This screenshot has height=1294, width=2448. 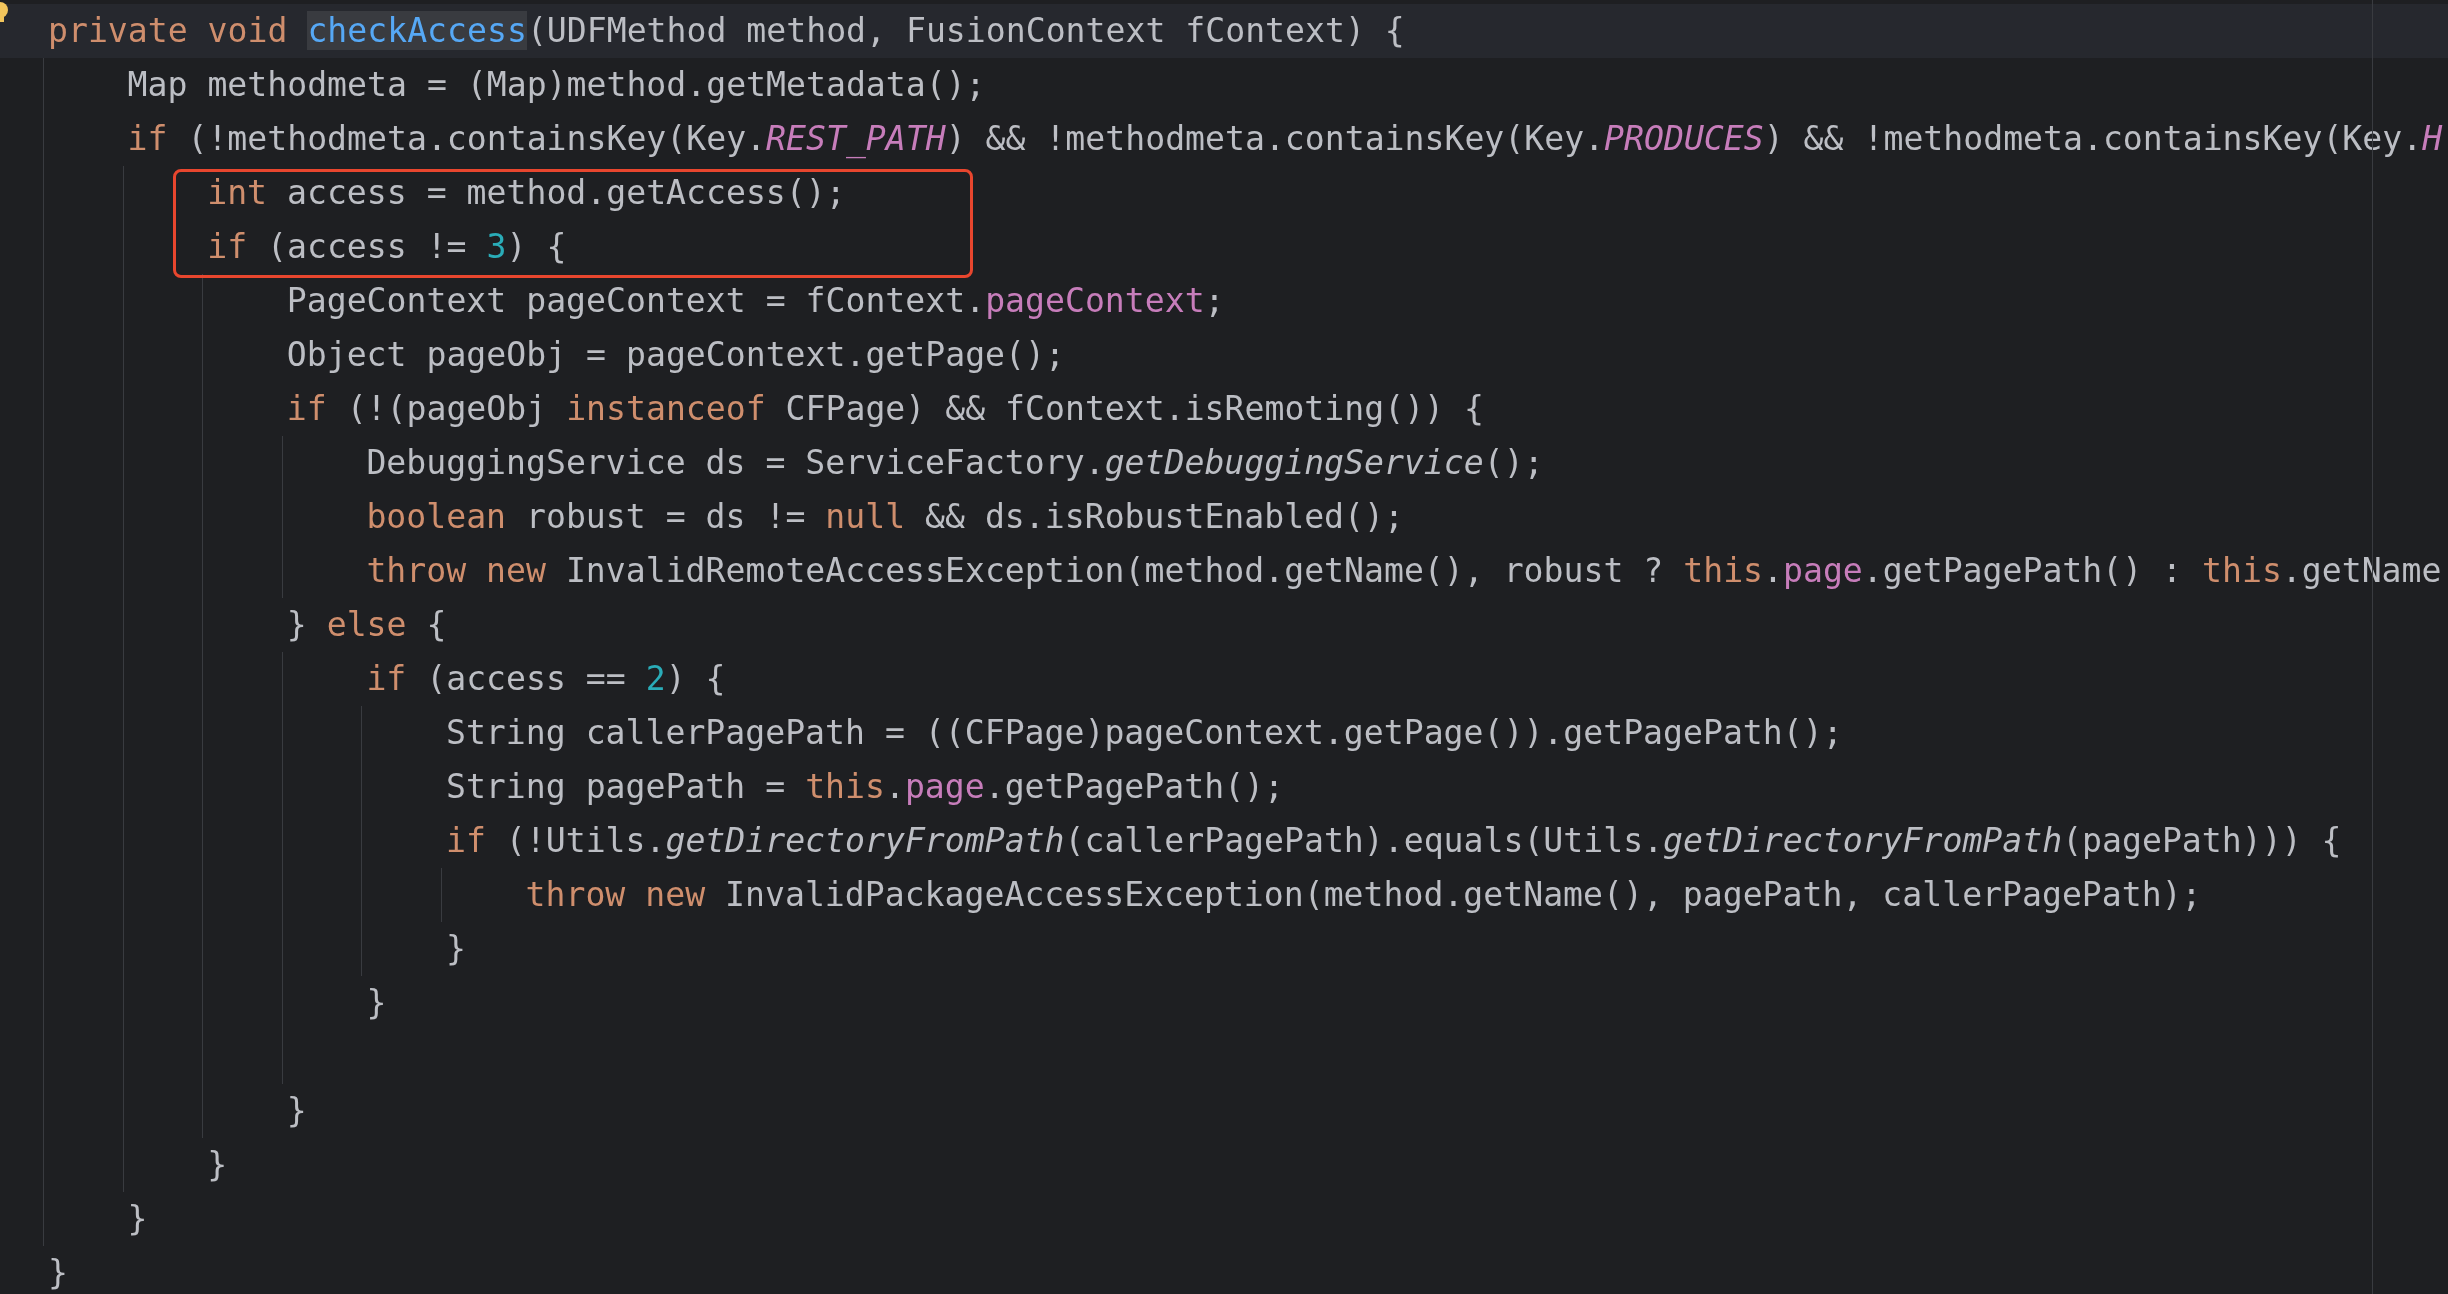 What do you see at coordinates (1393, 841) in the screenshot?
I see `code-line: if (!Utils.getDirectoryFromPath(callerPagePath).equals(Utils.getDirectoryFromPath(pagePath))) {` at bounding box center [1393, 841].